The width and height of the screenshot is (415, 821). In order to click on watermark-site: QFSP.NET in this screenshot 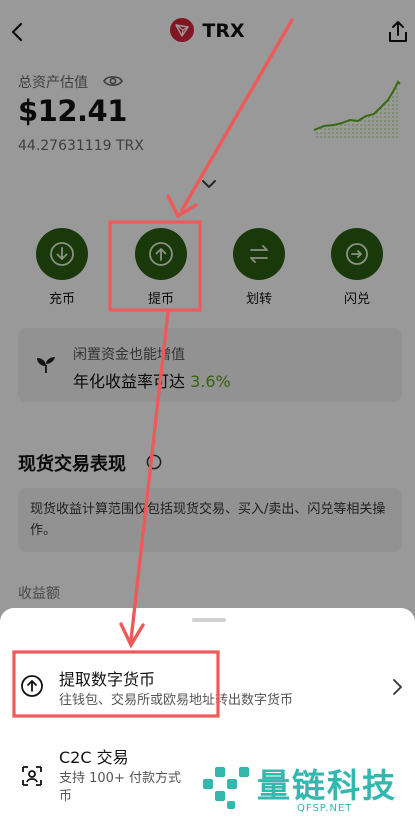, I will do `click(325, 808)`.